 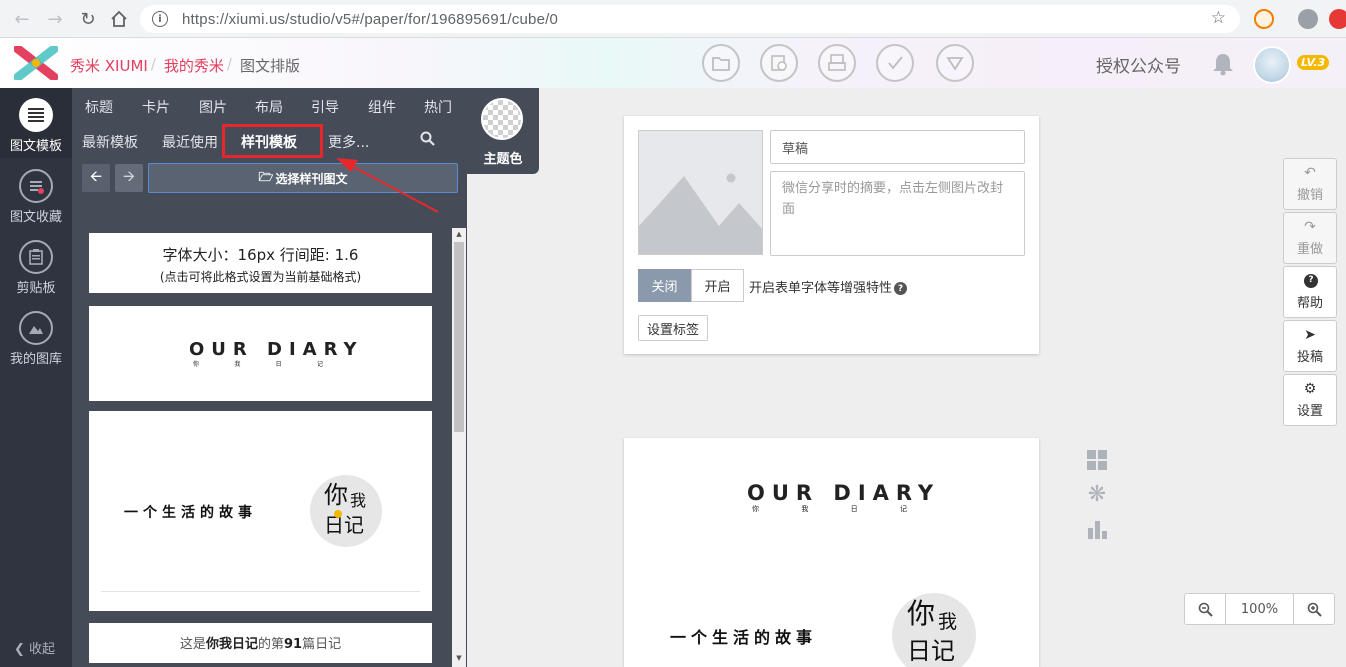 What do you see at coordinates (36, 257) in the screenshot?
I see `clipboard-icon` at bounding box center [36, 257].